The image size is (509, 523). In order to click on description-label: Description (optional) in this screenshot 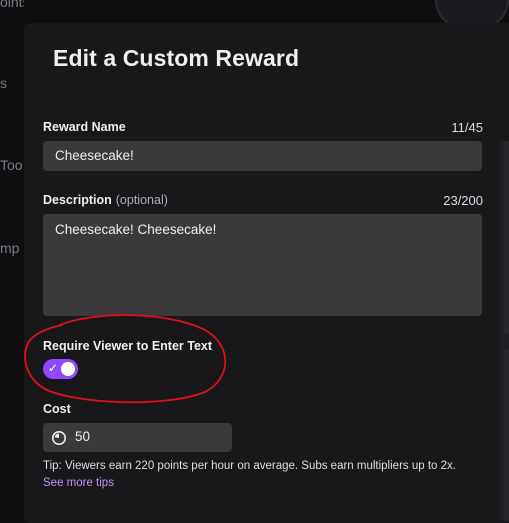, I will do `click(105, 200)`.